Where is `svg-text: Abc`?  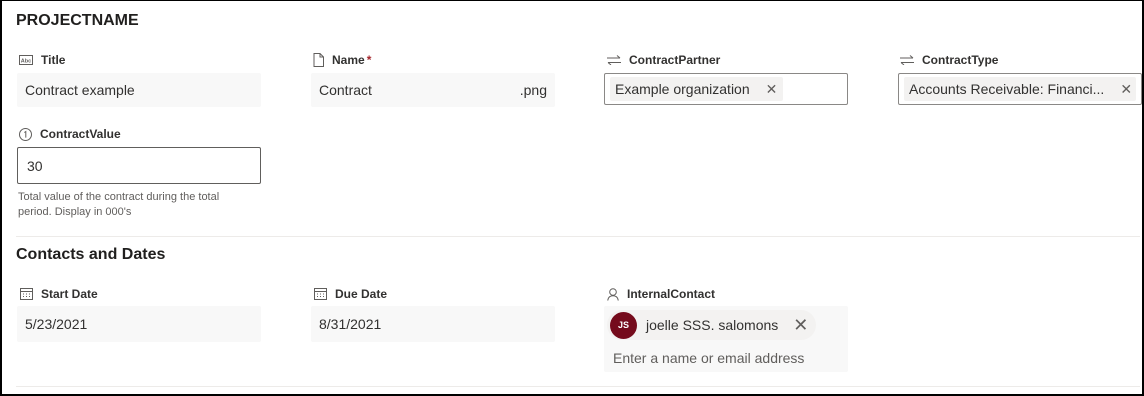 svg-text: Abc is located at coordinates (26, 61).